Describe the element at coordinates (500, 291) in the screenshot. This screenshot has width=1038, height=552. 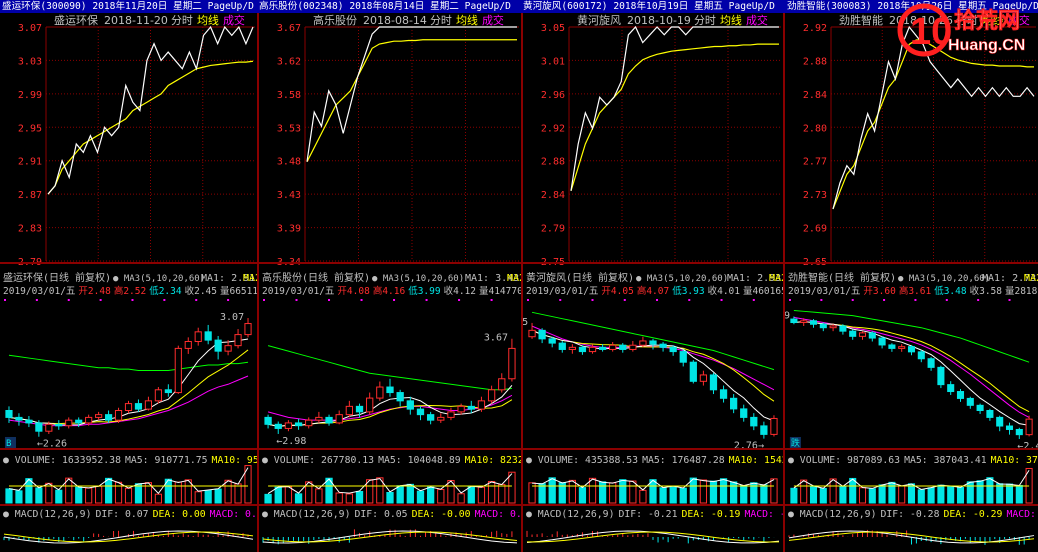
I see `kline-info-vol: 量414770` at that location.